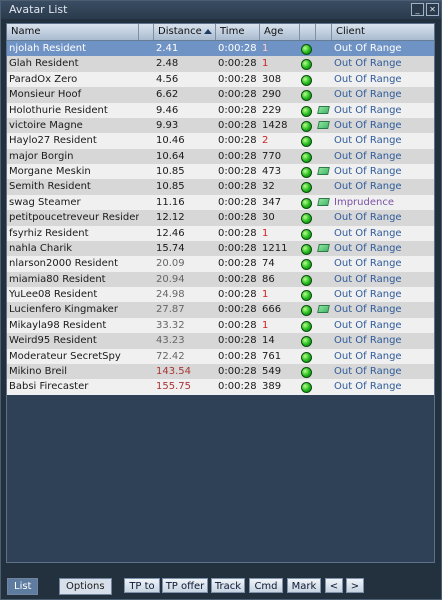  I want to click on table-row: major Borgin 10.64 0:00:28 770 Out Of Range, so click(220, 156).